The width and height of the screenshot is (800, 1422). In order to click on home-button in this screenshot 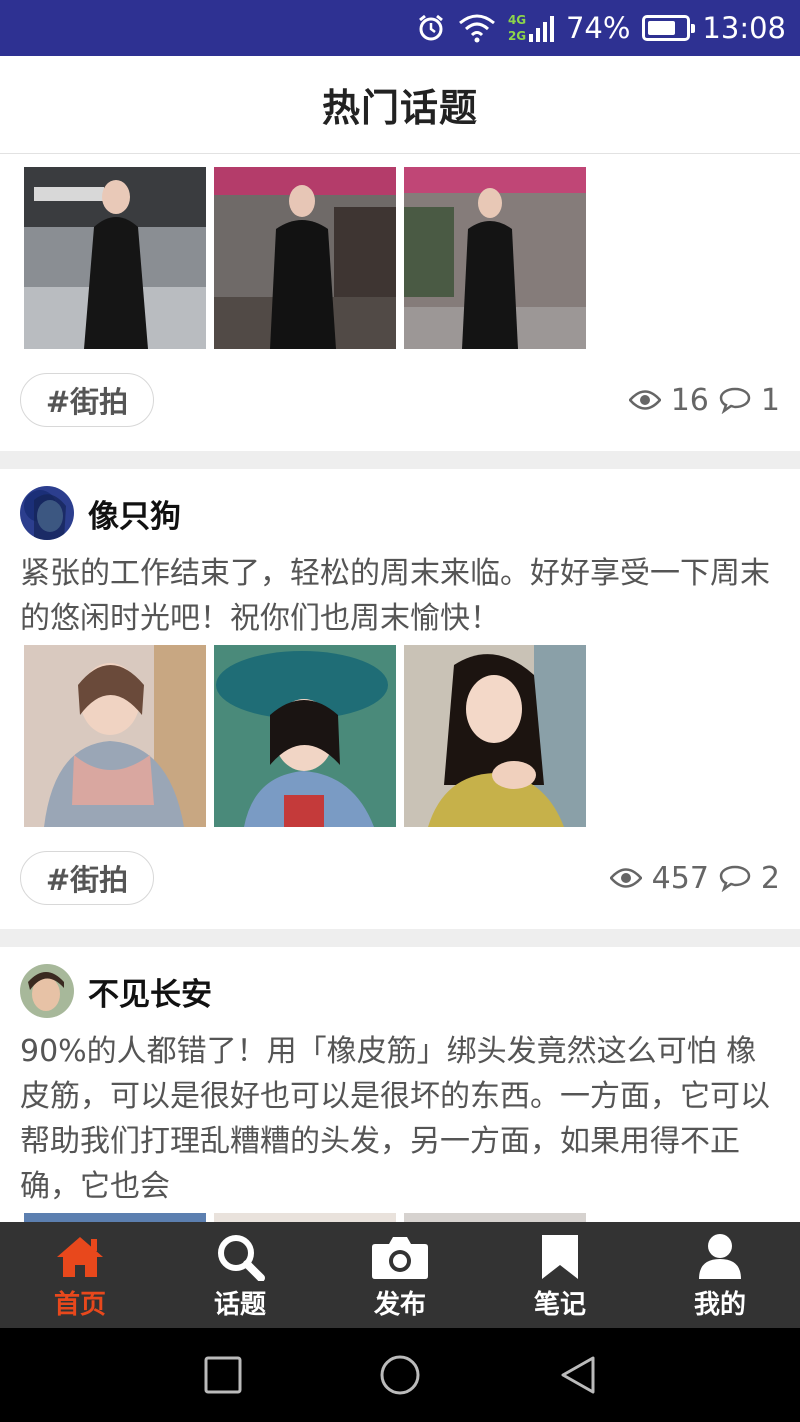, I will do `click(400, 1375)`.